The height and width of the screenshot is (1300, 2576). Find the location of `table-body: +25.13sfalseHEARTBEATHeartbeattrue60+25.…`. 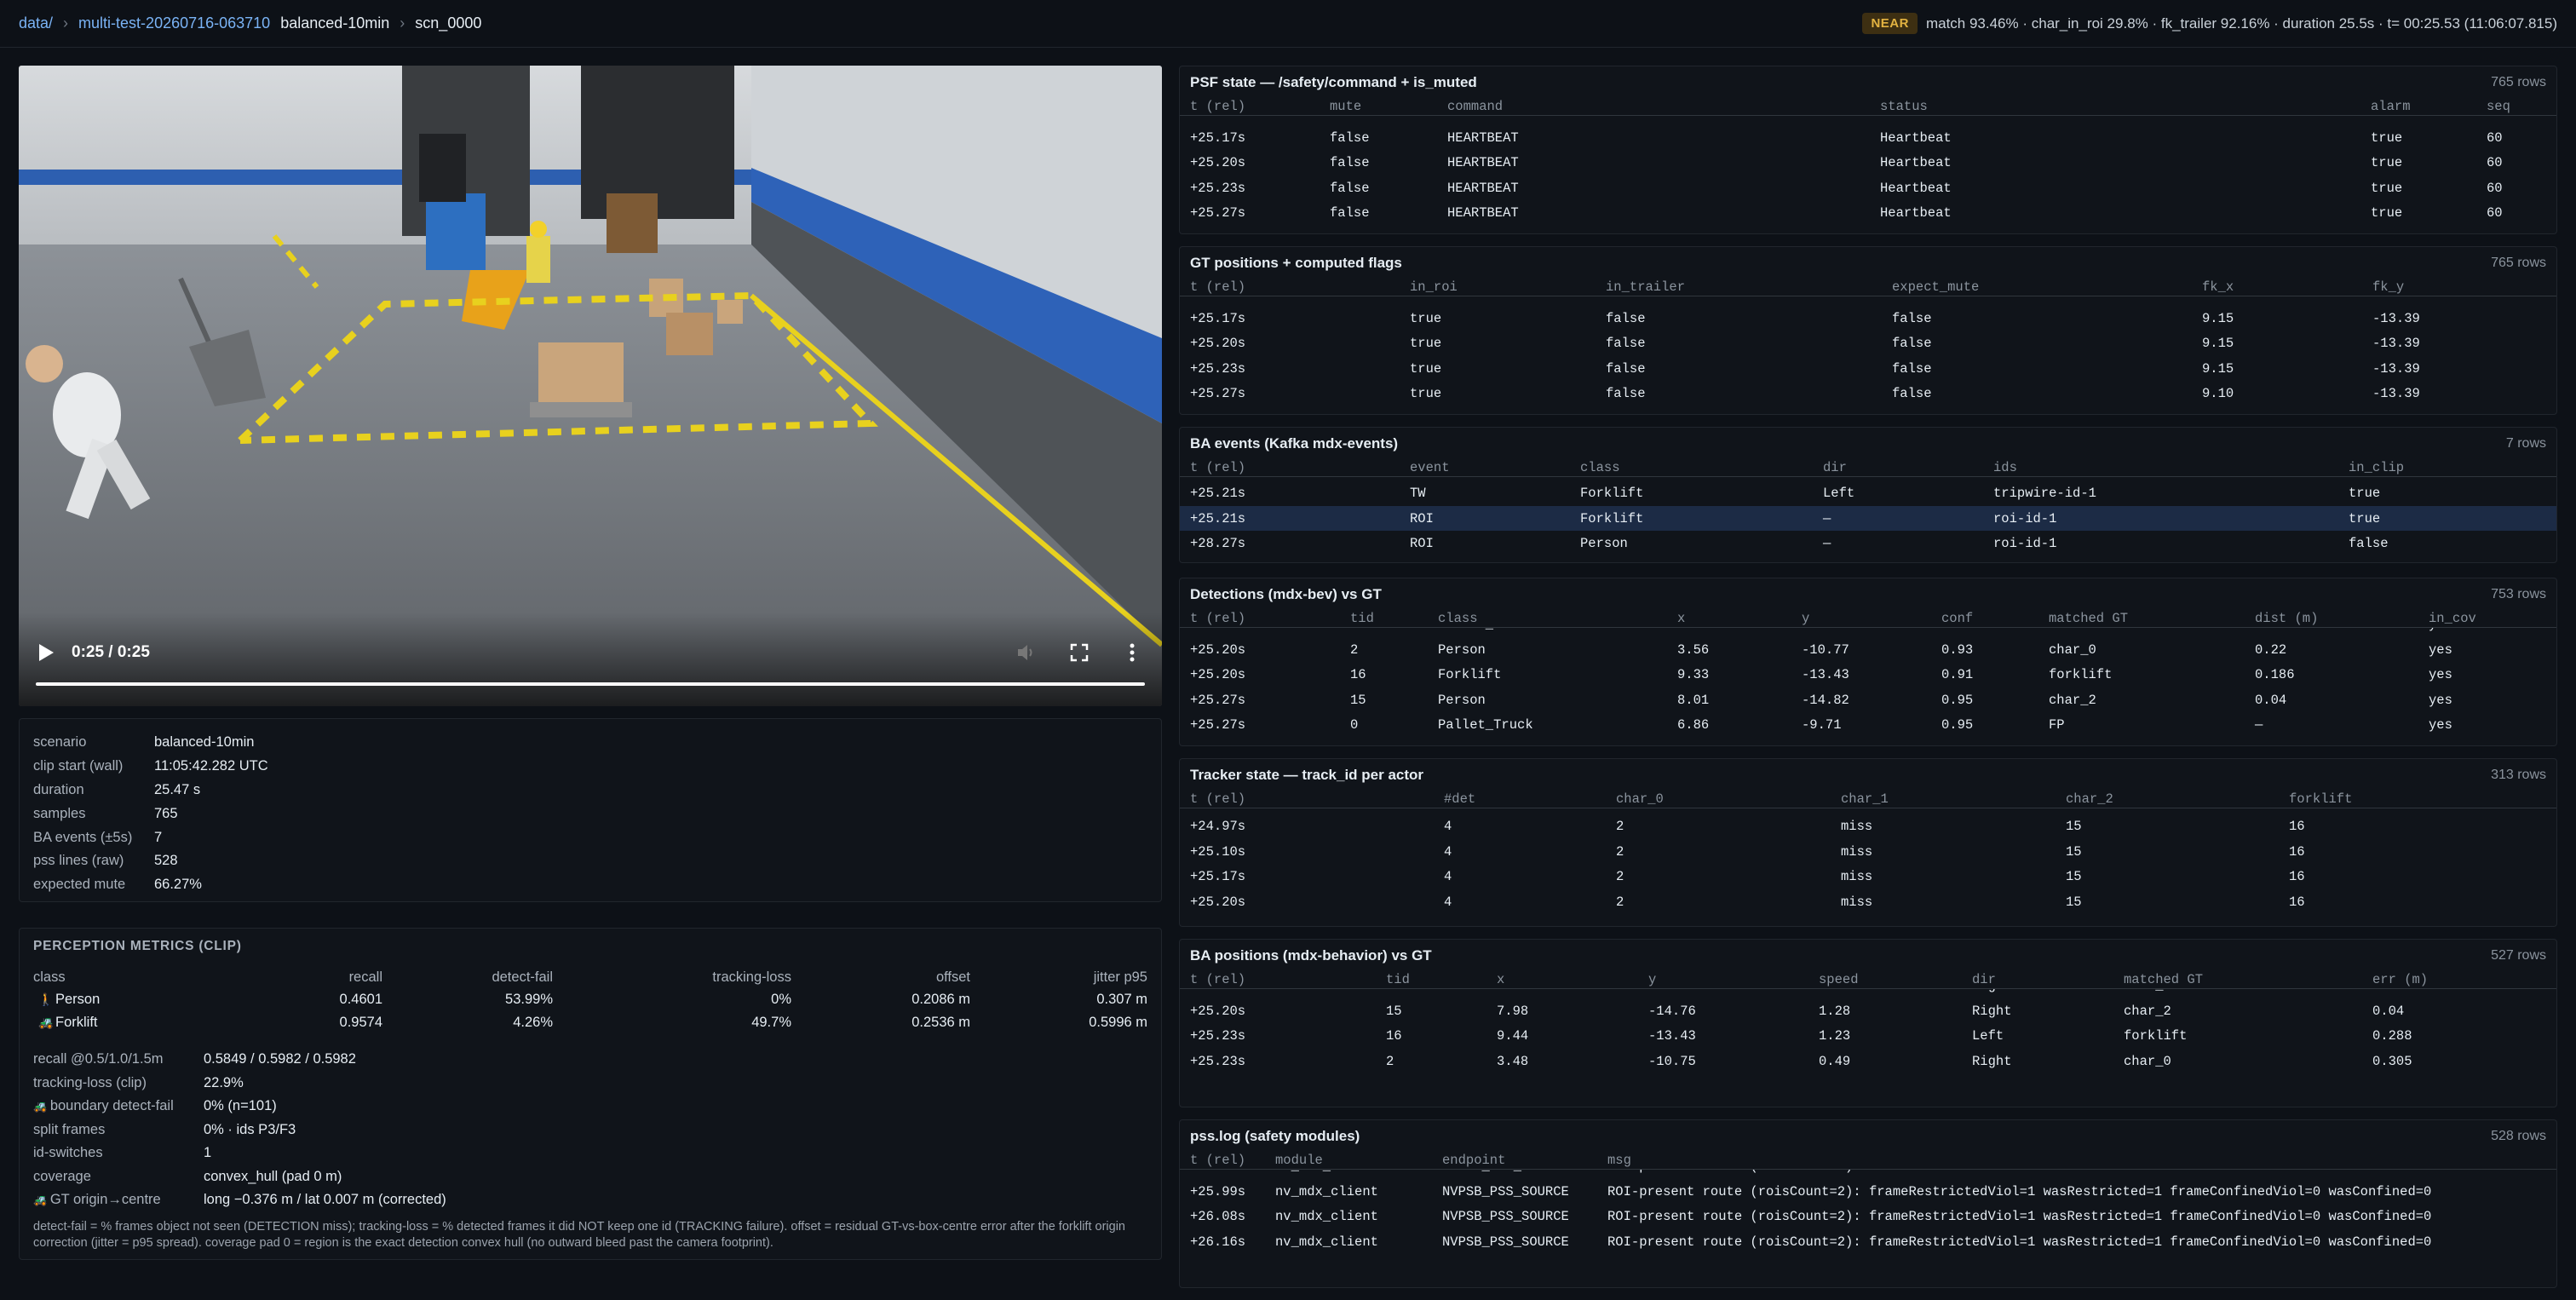

table-body: +25.13sfalseHEARTBEATHeartbeattrue60+25.… is located at coordinates (1868, 174).